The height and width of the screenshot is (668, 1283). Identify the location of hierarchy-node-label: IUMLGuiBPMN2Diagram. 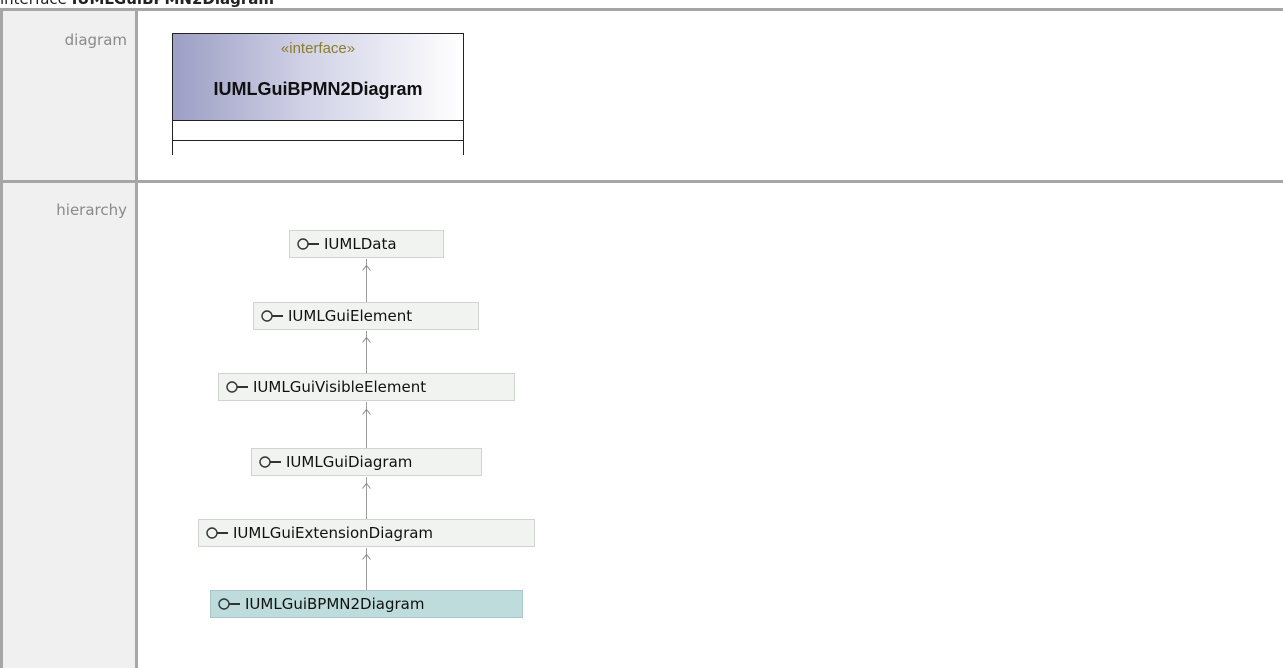
(335, 604).